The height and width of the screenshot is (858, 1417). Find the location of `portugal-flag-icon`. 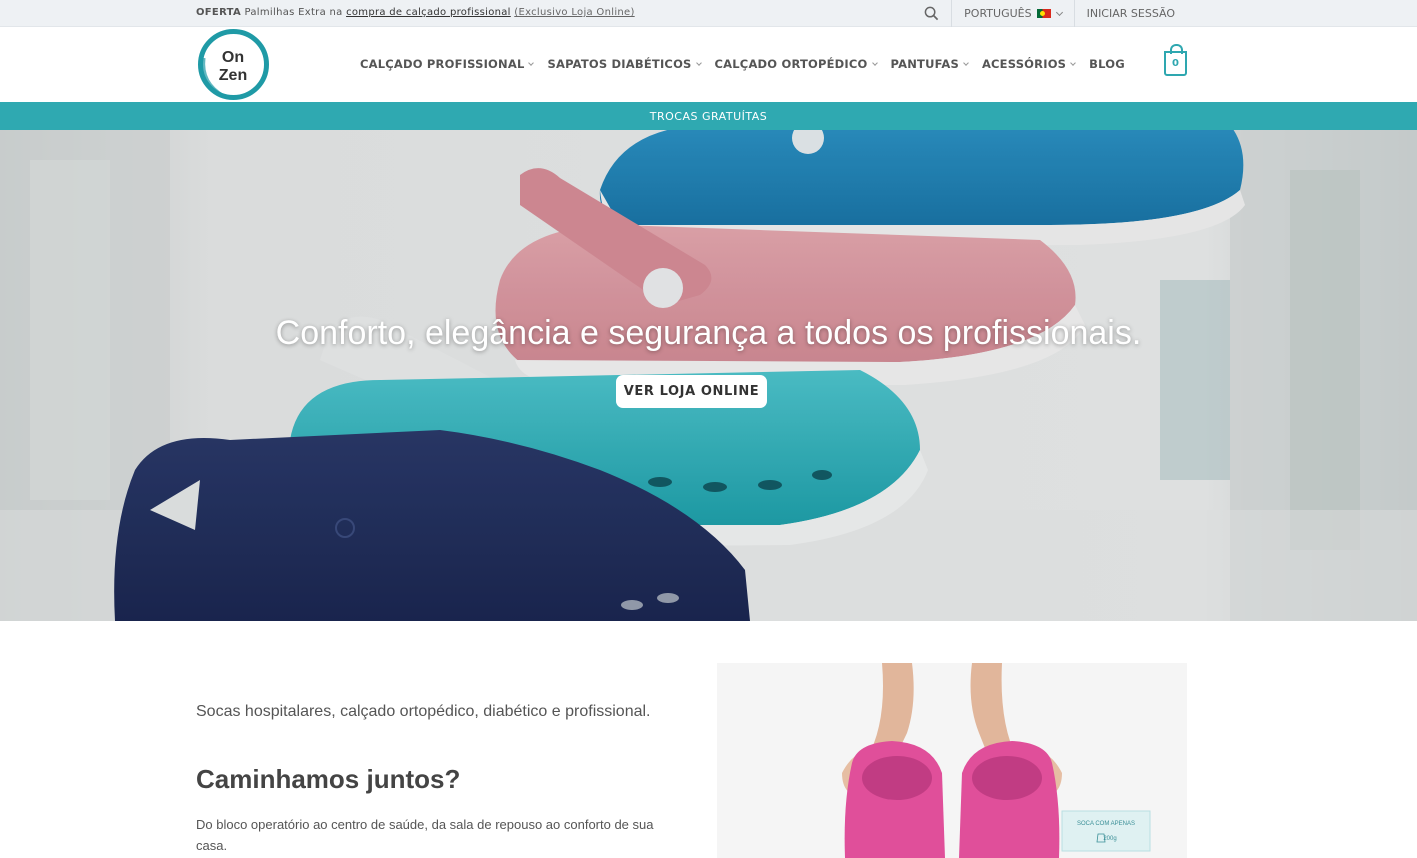

portugal-flag-icon is located at coordinates (1043, 13).